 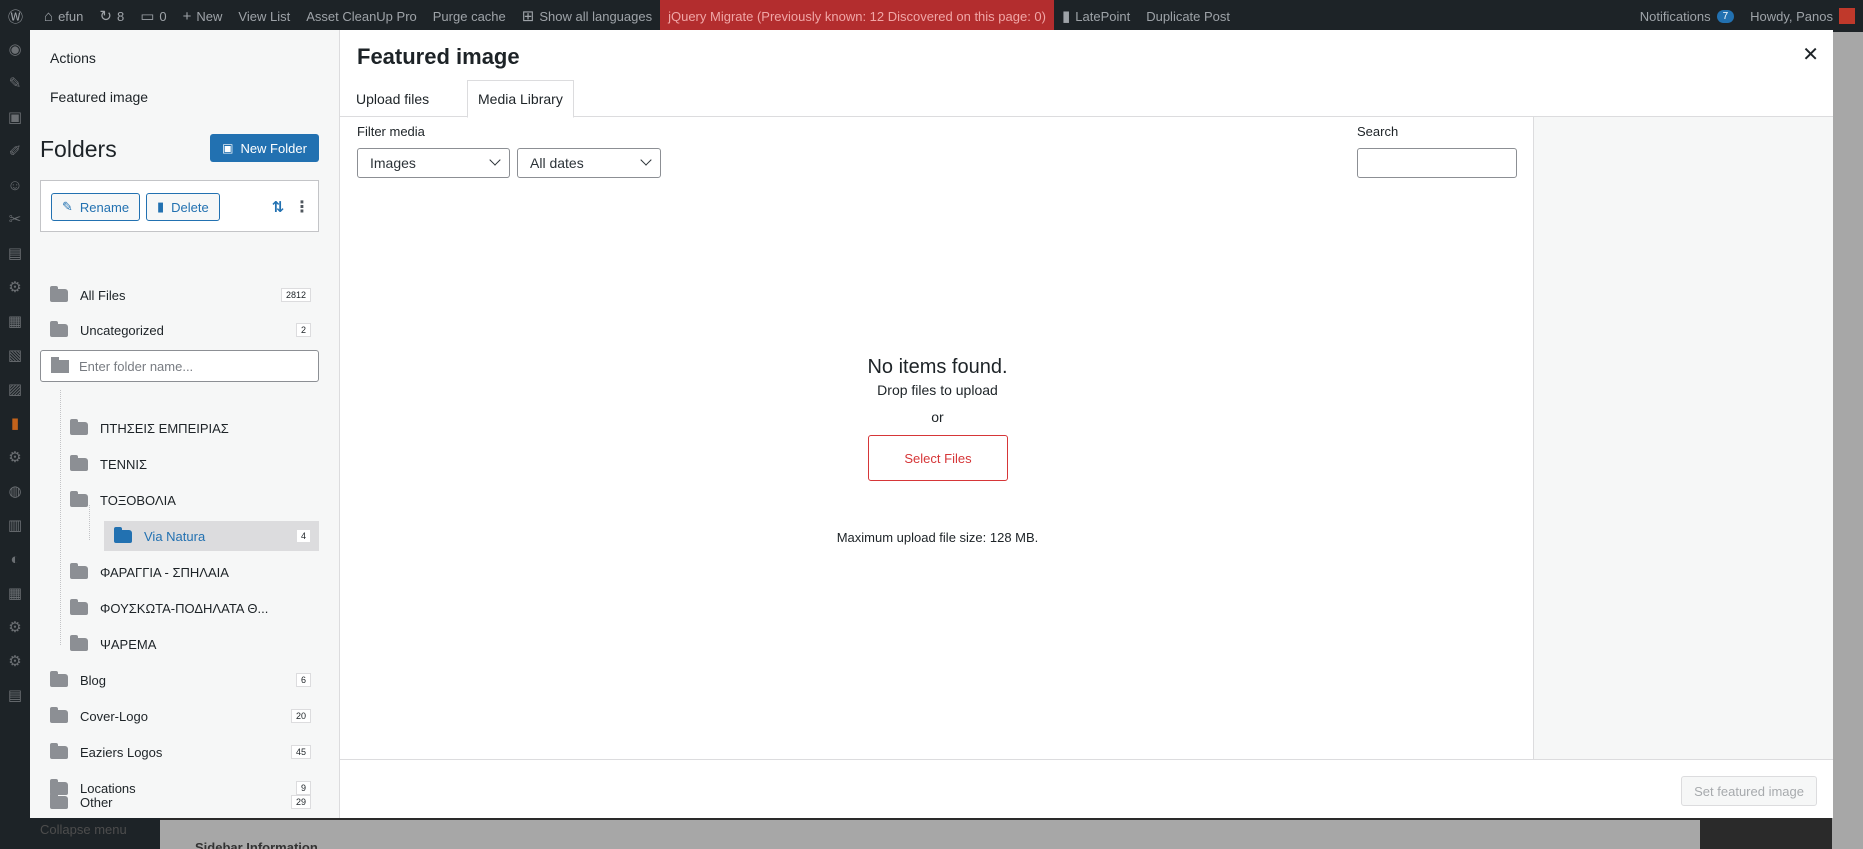 I want to click on notifications-link: Notifications 7, so click(x=1687, y=16).